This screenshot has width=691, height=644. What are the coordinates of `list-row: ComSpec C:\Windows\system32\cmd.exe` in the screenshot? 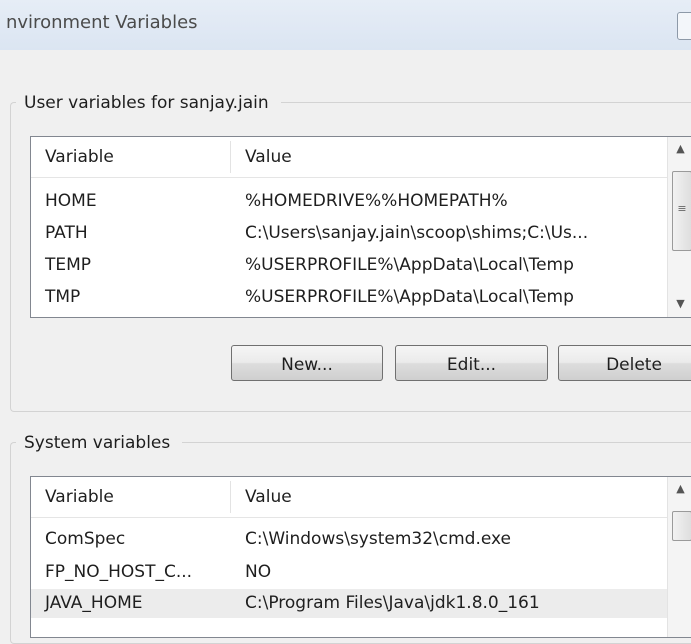 It's located at (349, 539).